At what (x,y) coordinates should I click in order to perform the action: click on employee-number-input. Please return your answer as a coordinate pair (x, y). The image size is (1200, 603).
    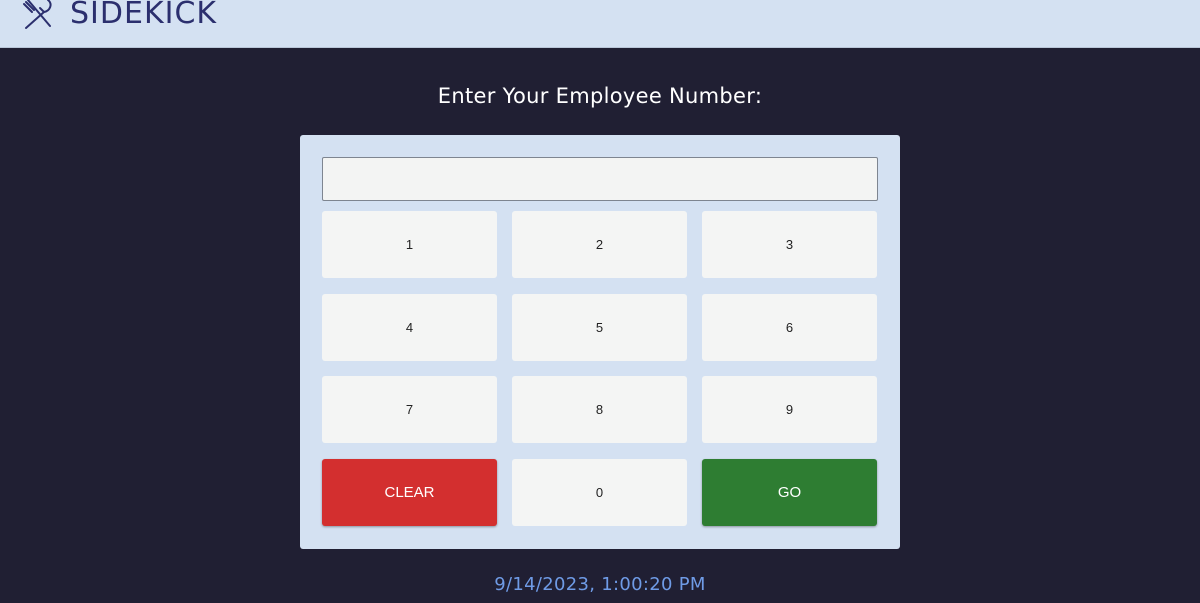
    Looking at the image, I should click on (600, 179).